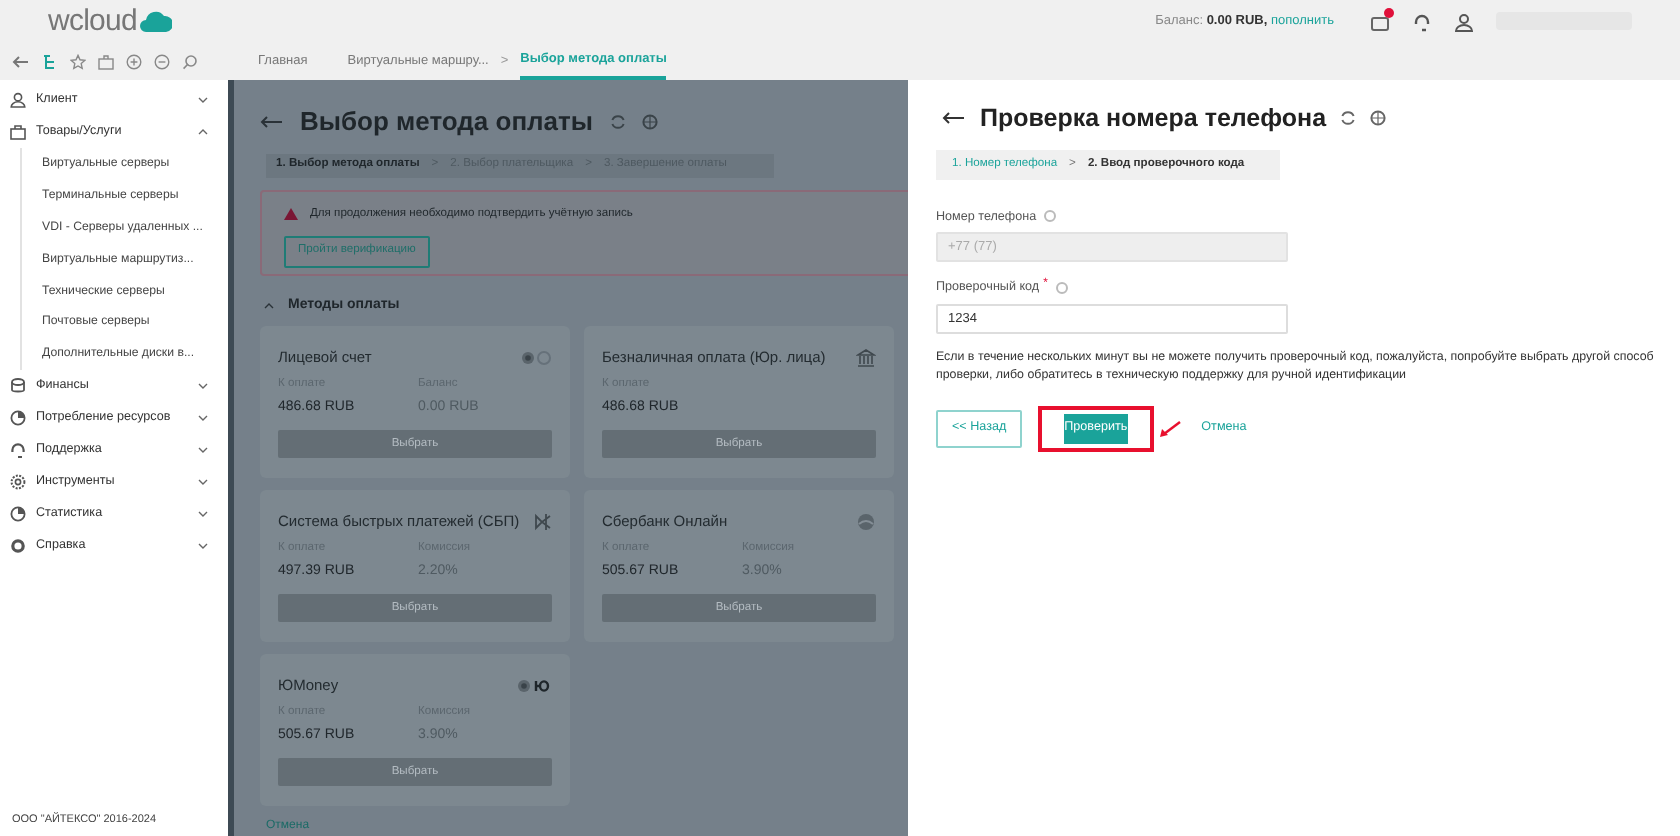 Image resolution: width=1680 pixels, height=836 pixels. Describe the element at coordinates (18, 132) in the screenshot. I see `bag-icon` at that location.